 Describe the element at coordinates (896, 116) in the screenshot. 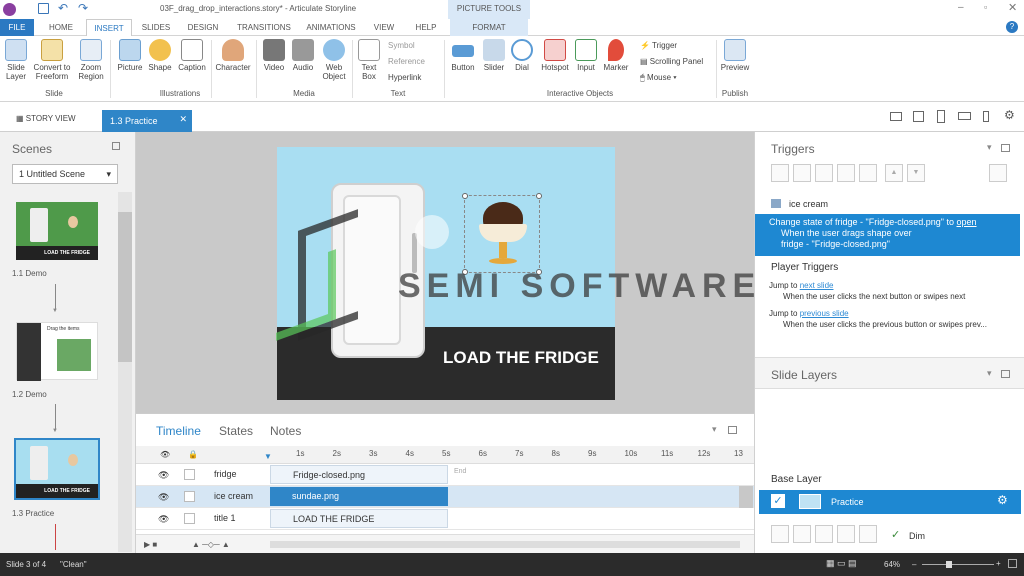

I see `desktop-preview-icon` at that location.